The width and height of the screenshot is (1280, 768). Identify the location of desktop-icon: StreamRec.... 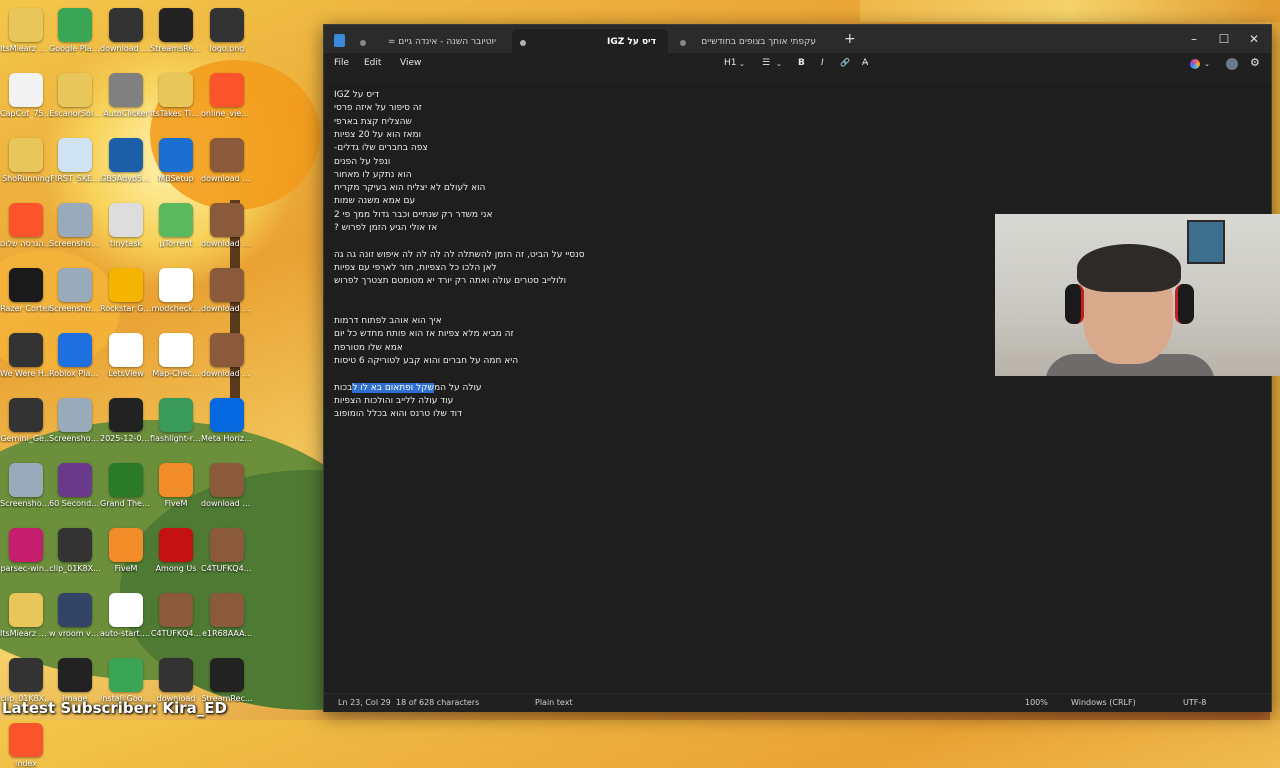
(227, 680).